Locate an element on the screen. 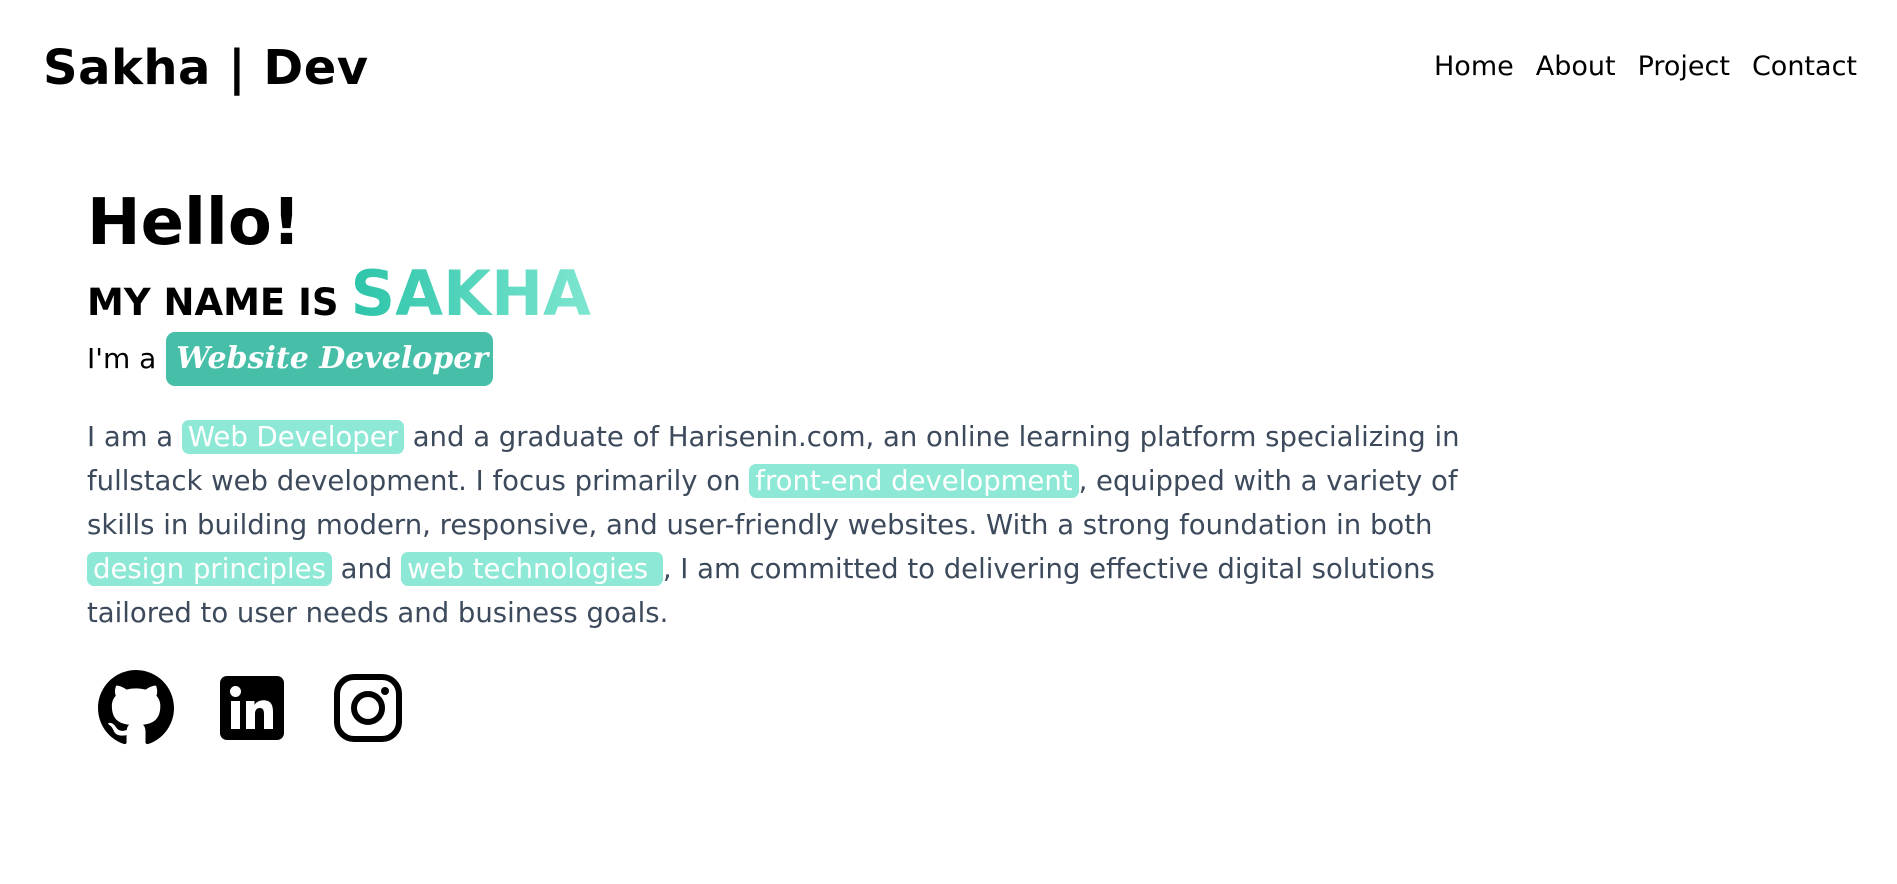 The width and height of the screenshot is (1897, 884). social-links is located at coordinates (252, 708).